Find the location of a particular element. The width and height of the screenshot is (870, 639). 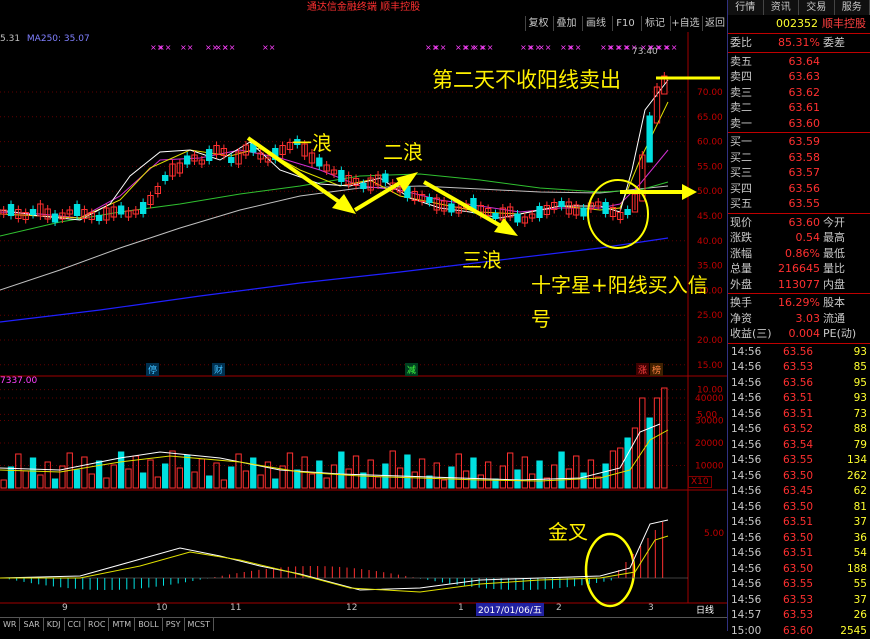

quote-row: 买五63.55 is located at coordinates (799, 204).